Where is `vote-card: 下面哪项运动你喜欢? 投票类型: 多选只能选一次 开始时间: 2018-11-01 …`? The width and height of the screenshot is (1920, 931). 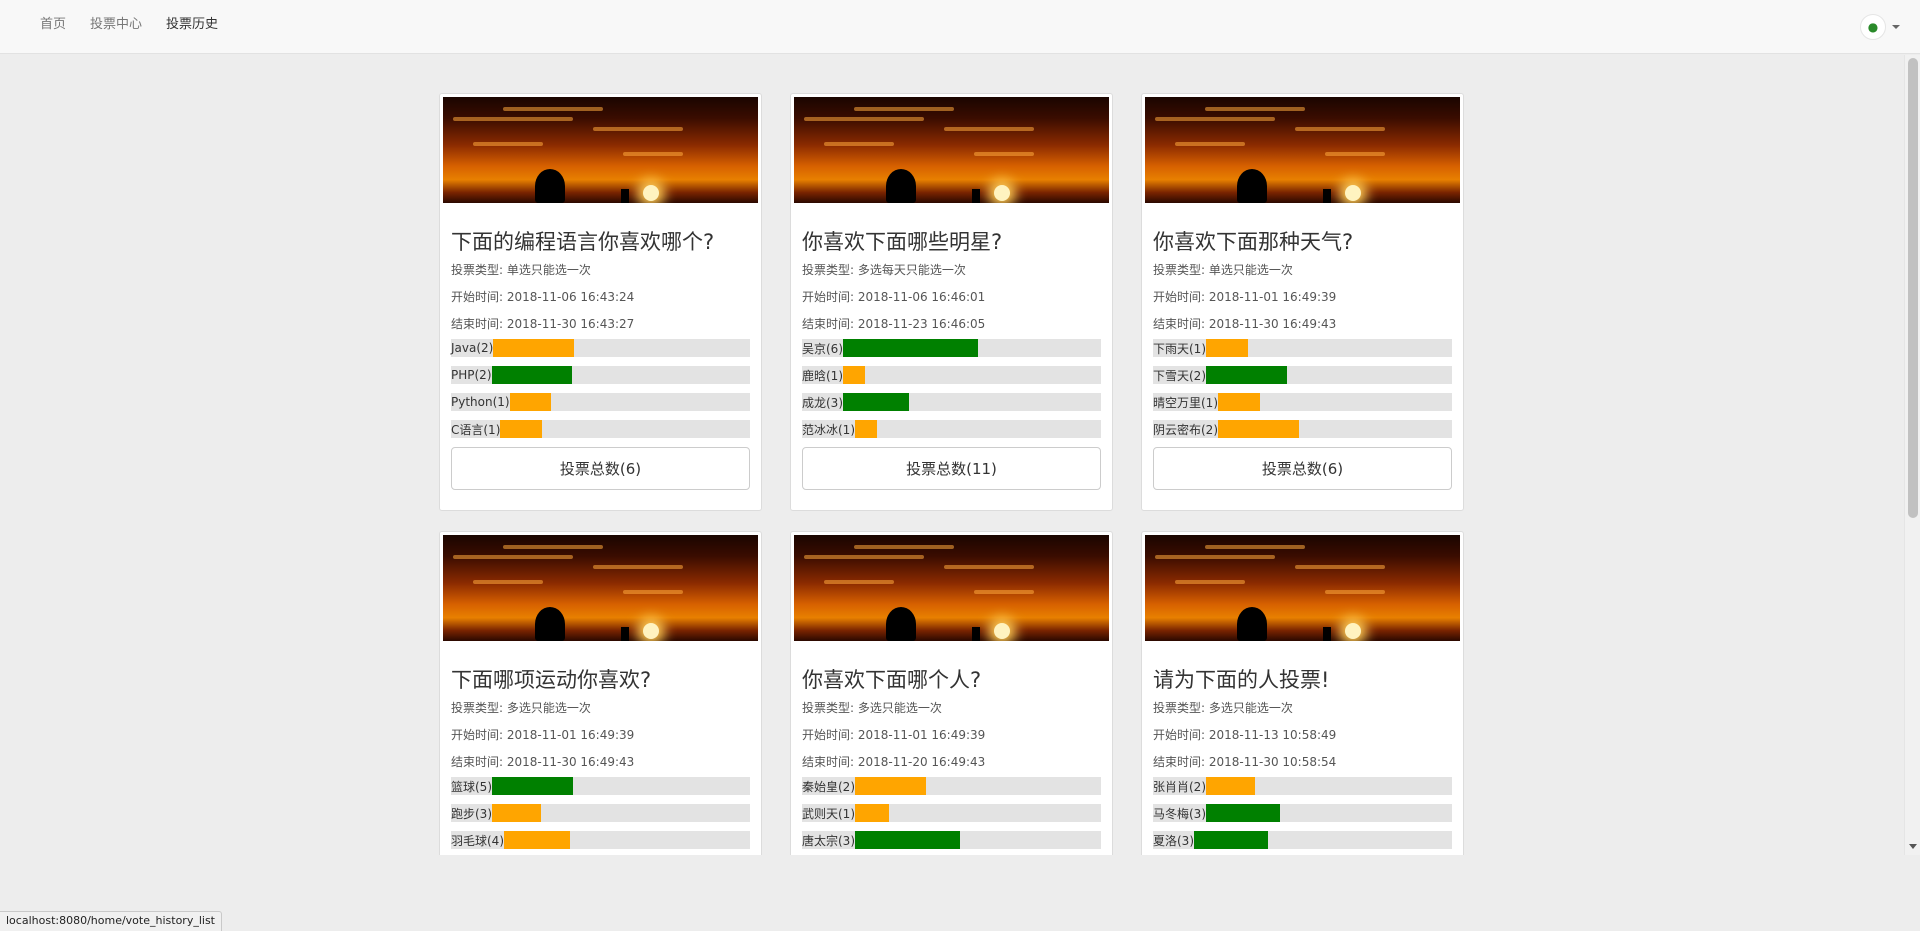
vote-card: 下面哪项运动你喜欢? 投票类型: 多选只能选一次 开始时间: 2018-11-01 … is located at coordinates (600, 693).